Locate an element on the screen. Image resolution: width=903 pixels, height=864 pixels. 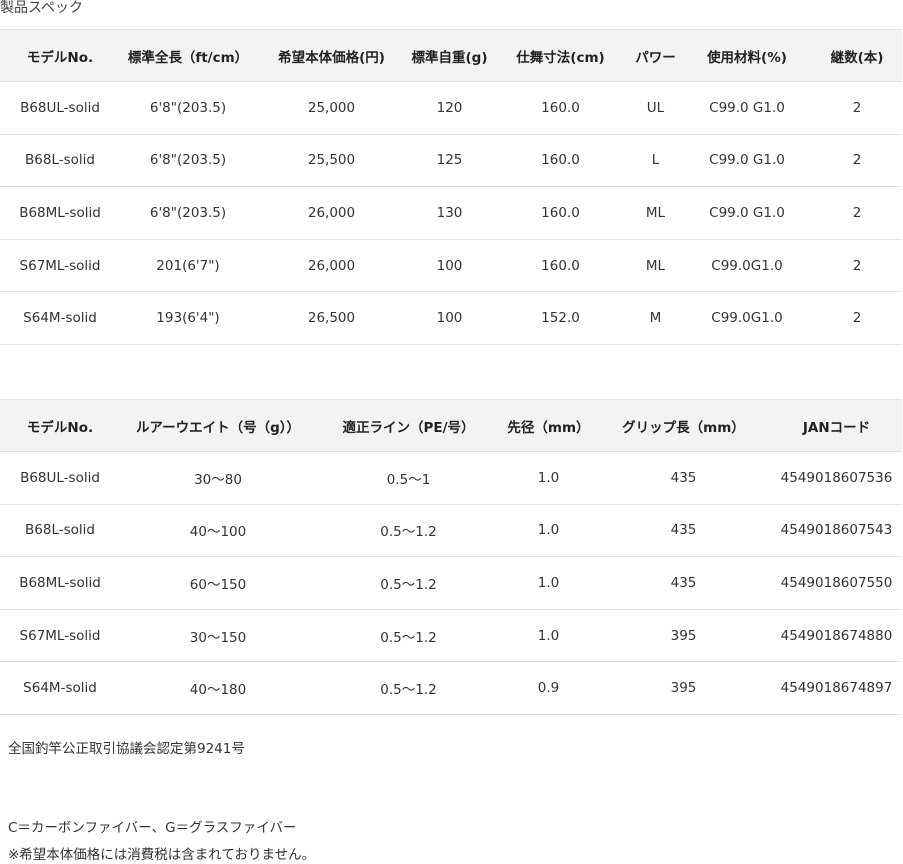
col-header-length: 標準全長（ft/cm） is located at coordinates (188, 55).